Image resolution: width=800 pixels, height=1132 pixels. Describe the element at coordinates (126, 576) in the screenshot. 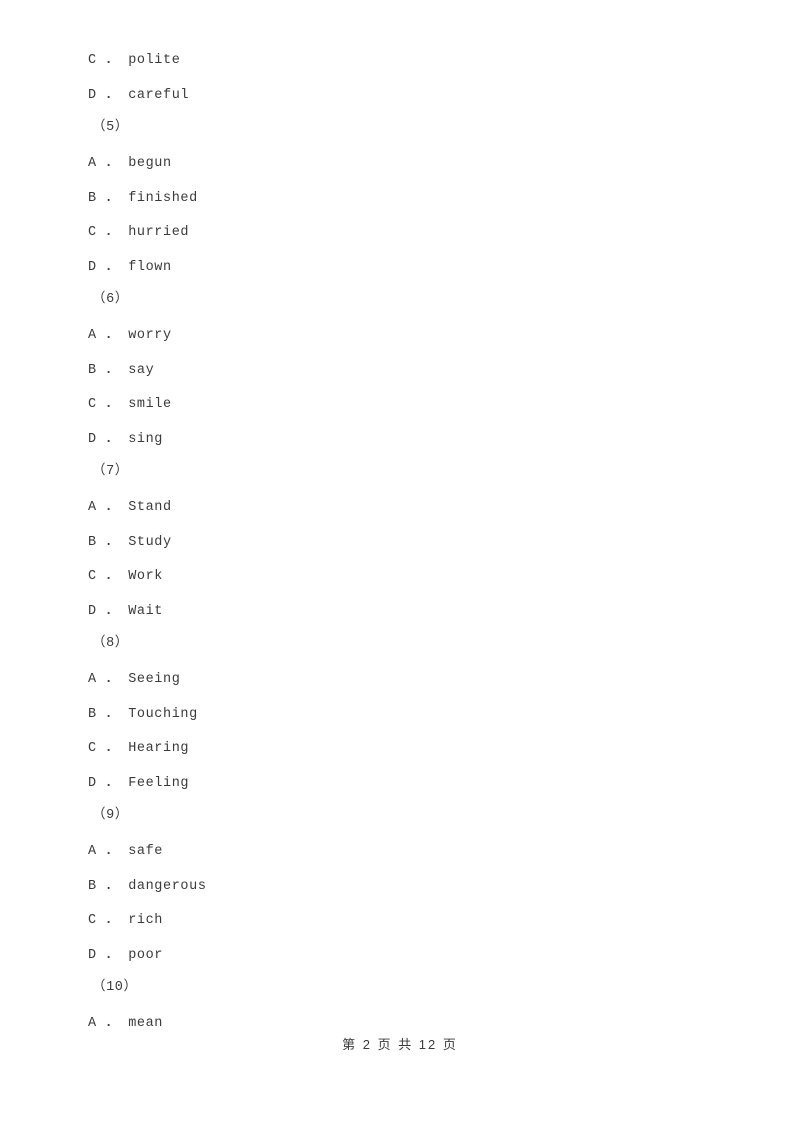

I see `answer-option: C ． Work` at that location.